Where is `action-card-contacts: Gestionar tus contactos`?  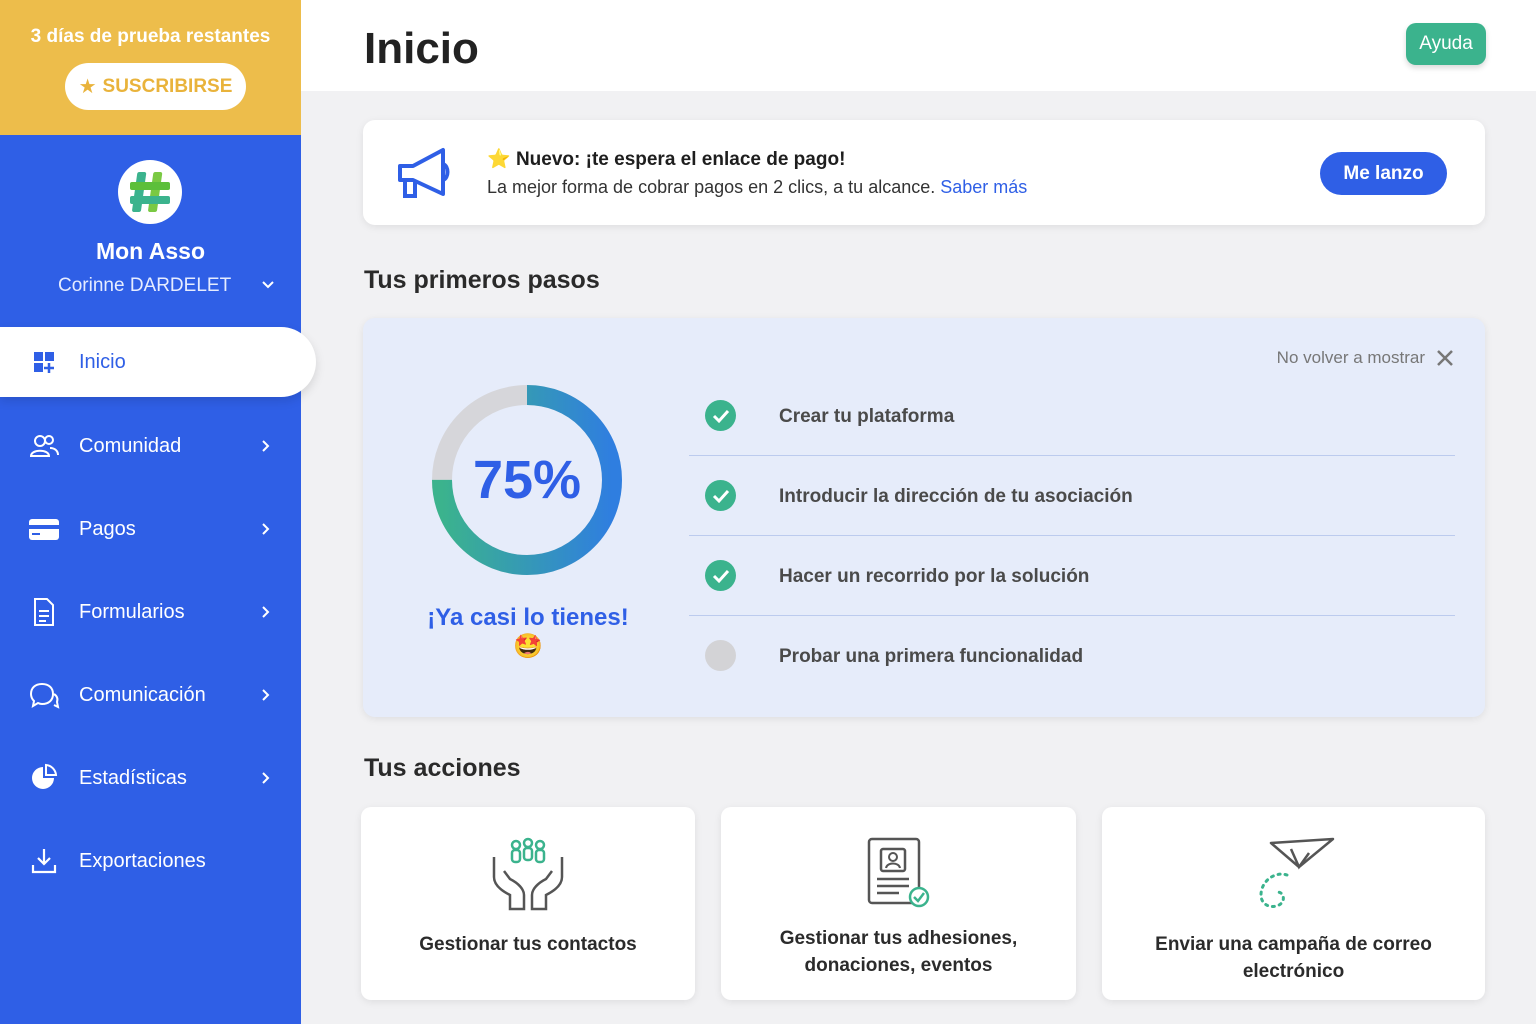
action-card-contacts: Gestionar tus contactos is located at coordinates (528, 903).